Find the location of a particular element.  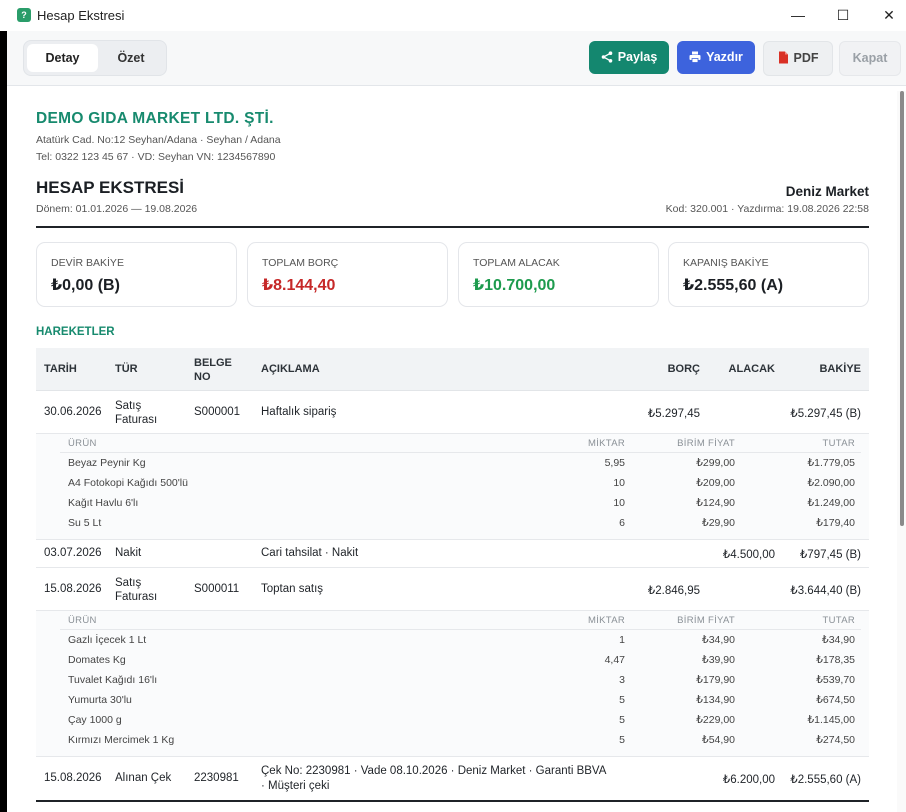

row-balance: ₺3.644,40 (B) is located at coordinates (825, 591).